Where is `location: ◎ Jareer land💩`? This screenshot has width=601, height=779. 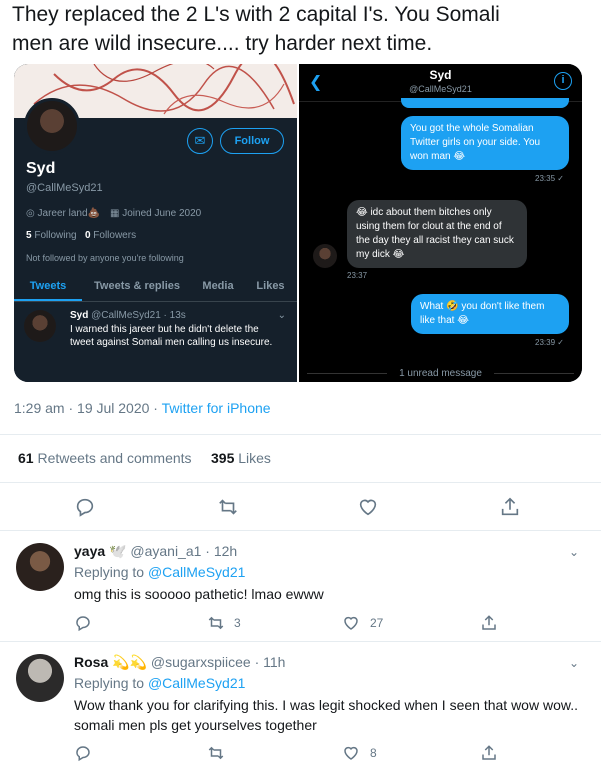 location: ◎ Jareer land💩 is located at coordinates (63, 213).